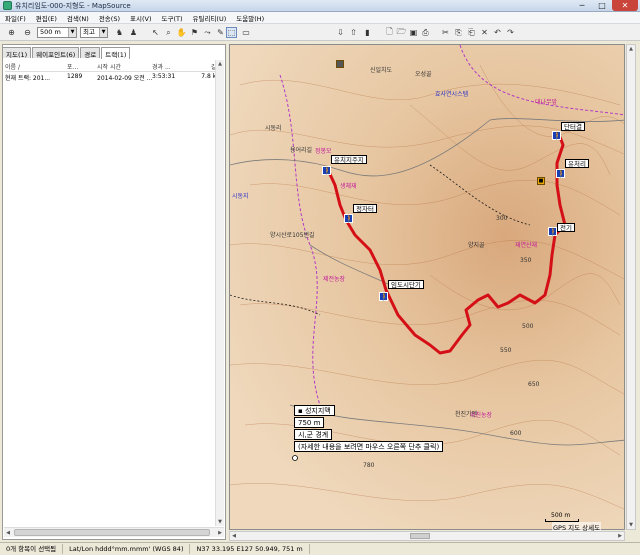 This screenshot has height=555, width=640. I want to click on list-vertical-scrollbar: ▲ ▼, so click(219, 293).